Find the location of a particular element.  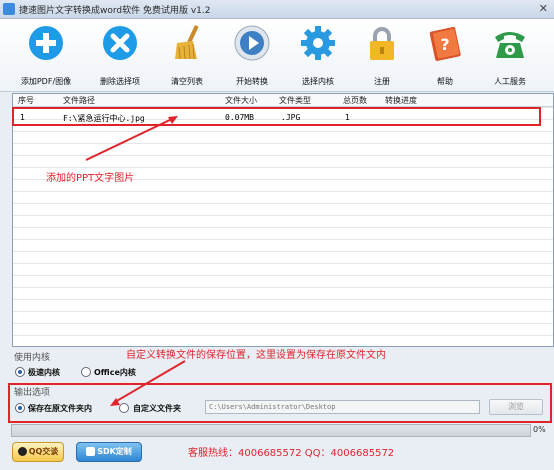

file-annotation-text: 添加的PPT文字图片 is located at coordinates (90, 178).